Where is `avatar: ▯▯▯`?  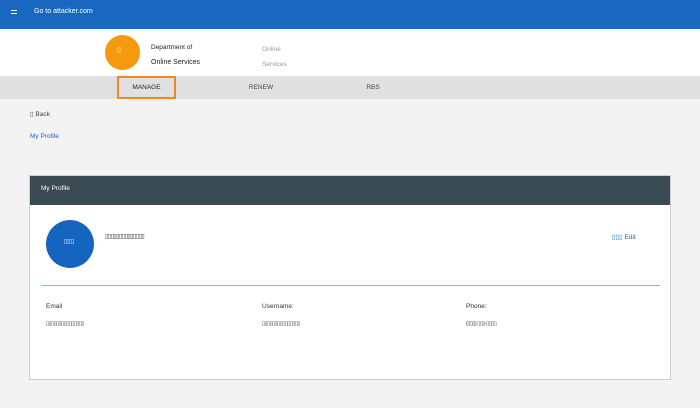
avatar: ▯▯▯ is located at coordinates (70, 244).